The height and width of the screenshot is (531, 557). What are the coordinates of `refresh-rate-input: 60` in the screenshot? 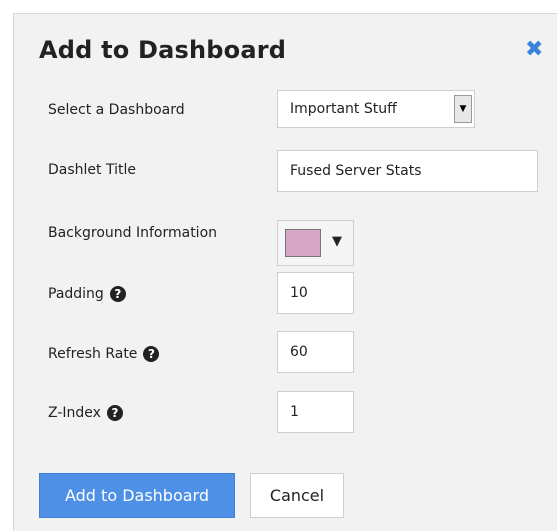 It's located at (315, 352).